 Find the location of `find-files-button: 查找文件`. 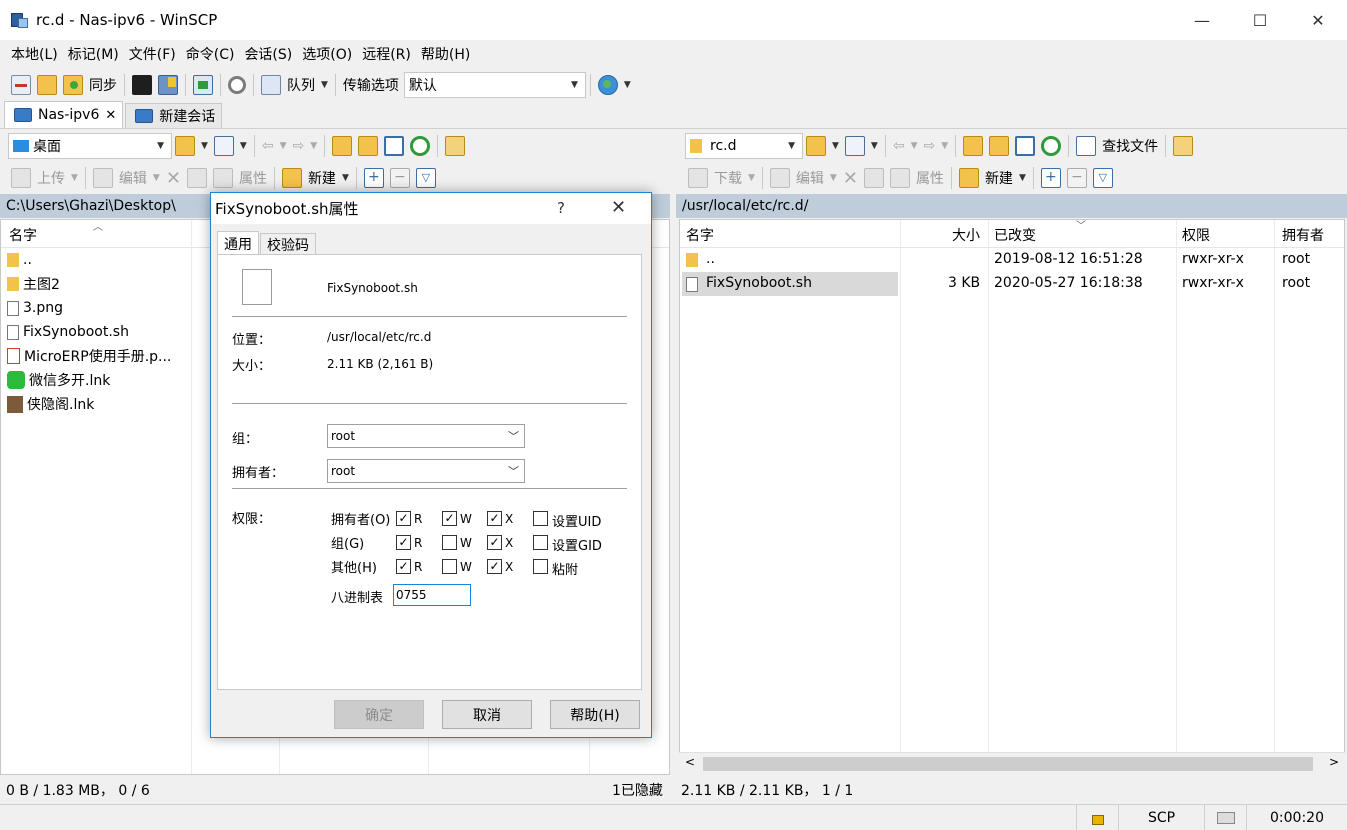

find-files-button: 查找文件 is located at coordinates (1130, 146).